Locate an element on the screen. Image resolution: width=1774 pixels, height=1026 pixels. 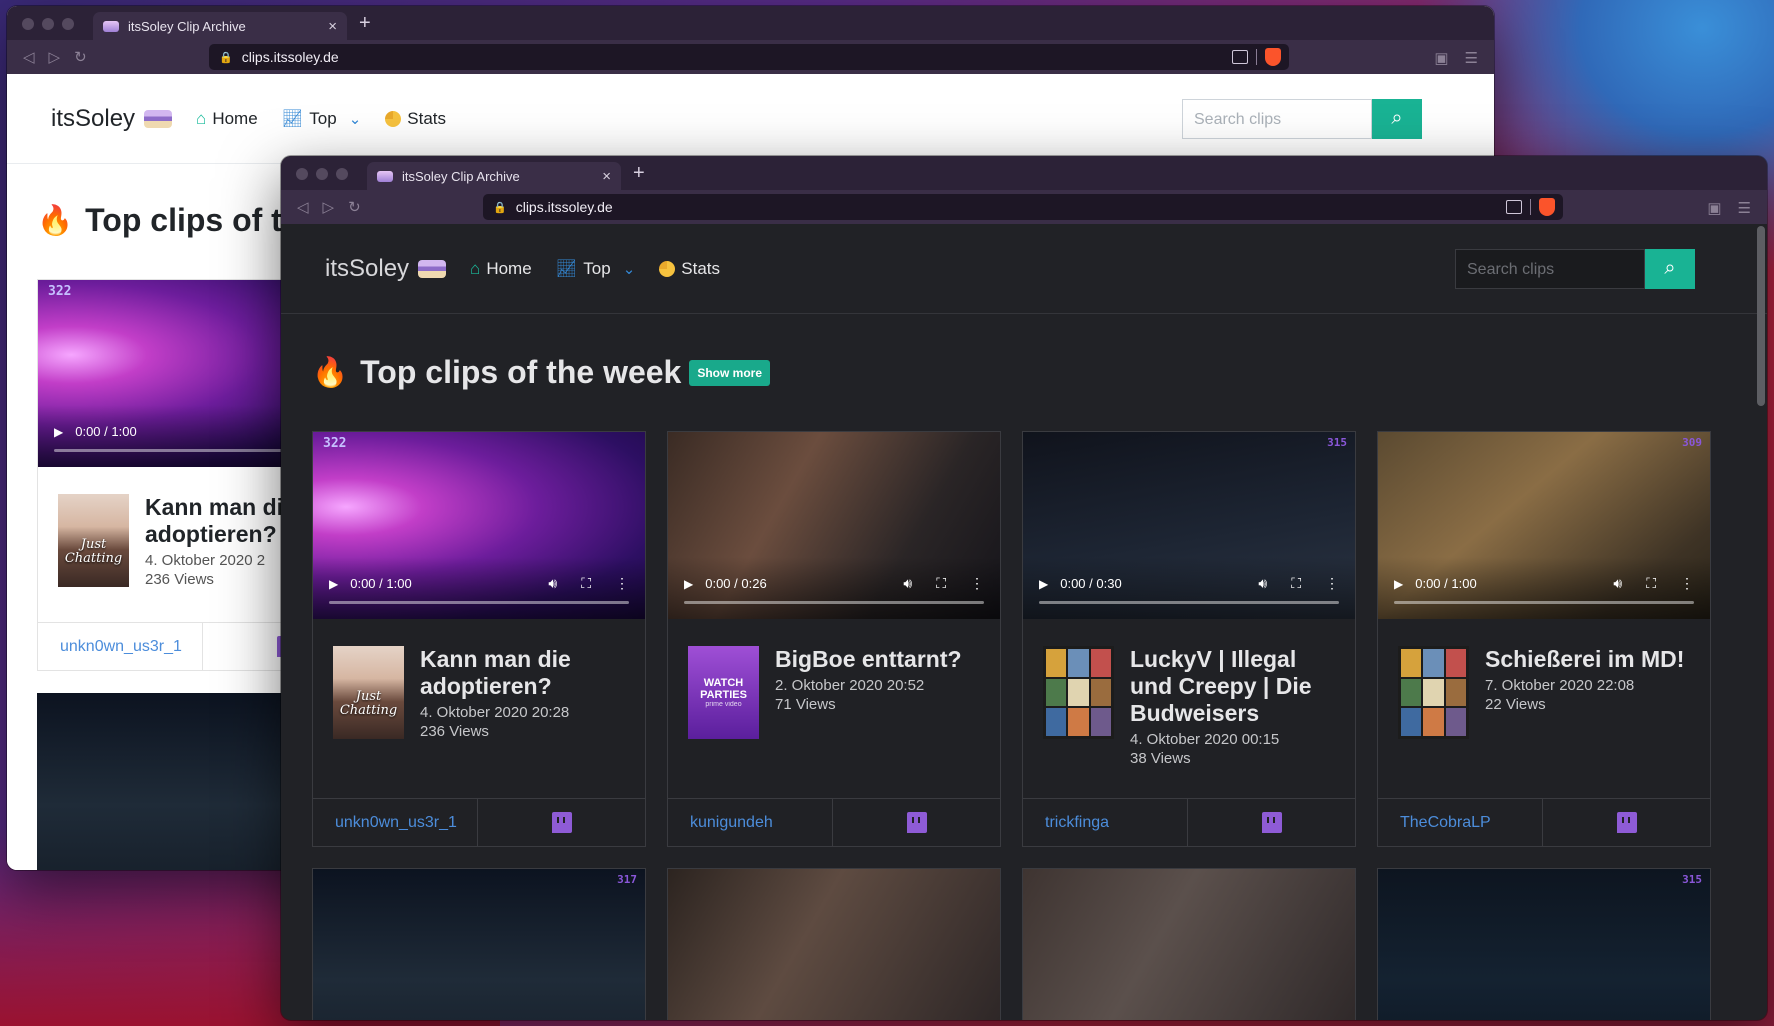
tab-bar: itsSoley Clip Archive × + is located at coordinates (750, 23).